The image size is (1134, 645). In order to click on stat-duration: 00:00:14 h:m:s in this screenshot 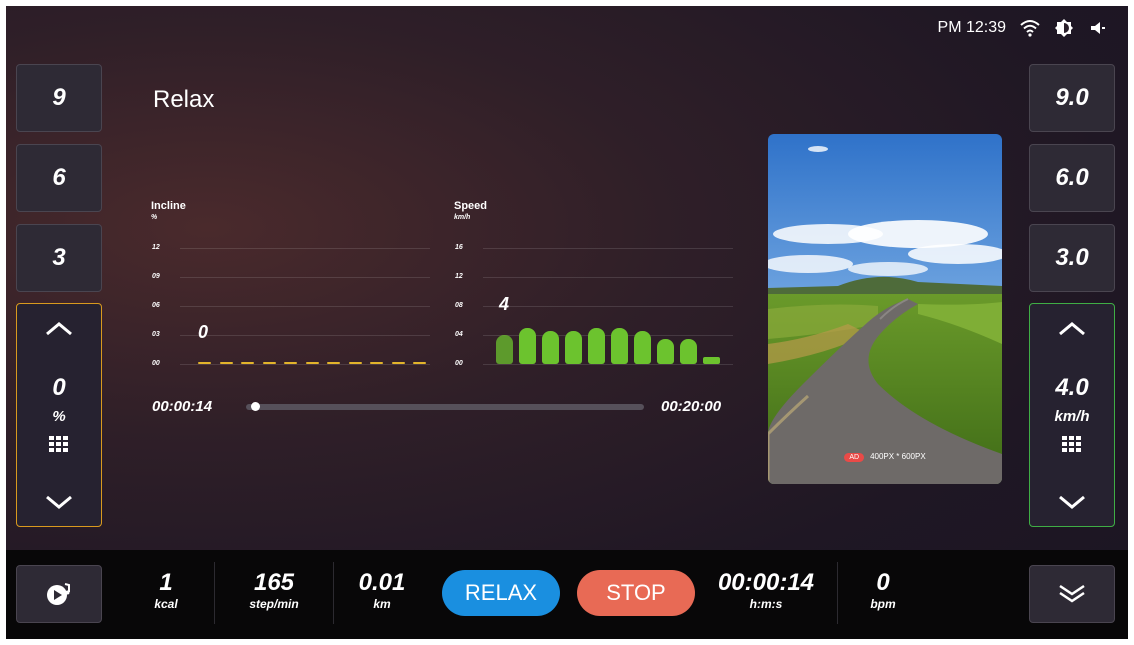, I will do `click(766, 591)`.